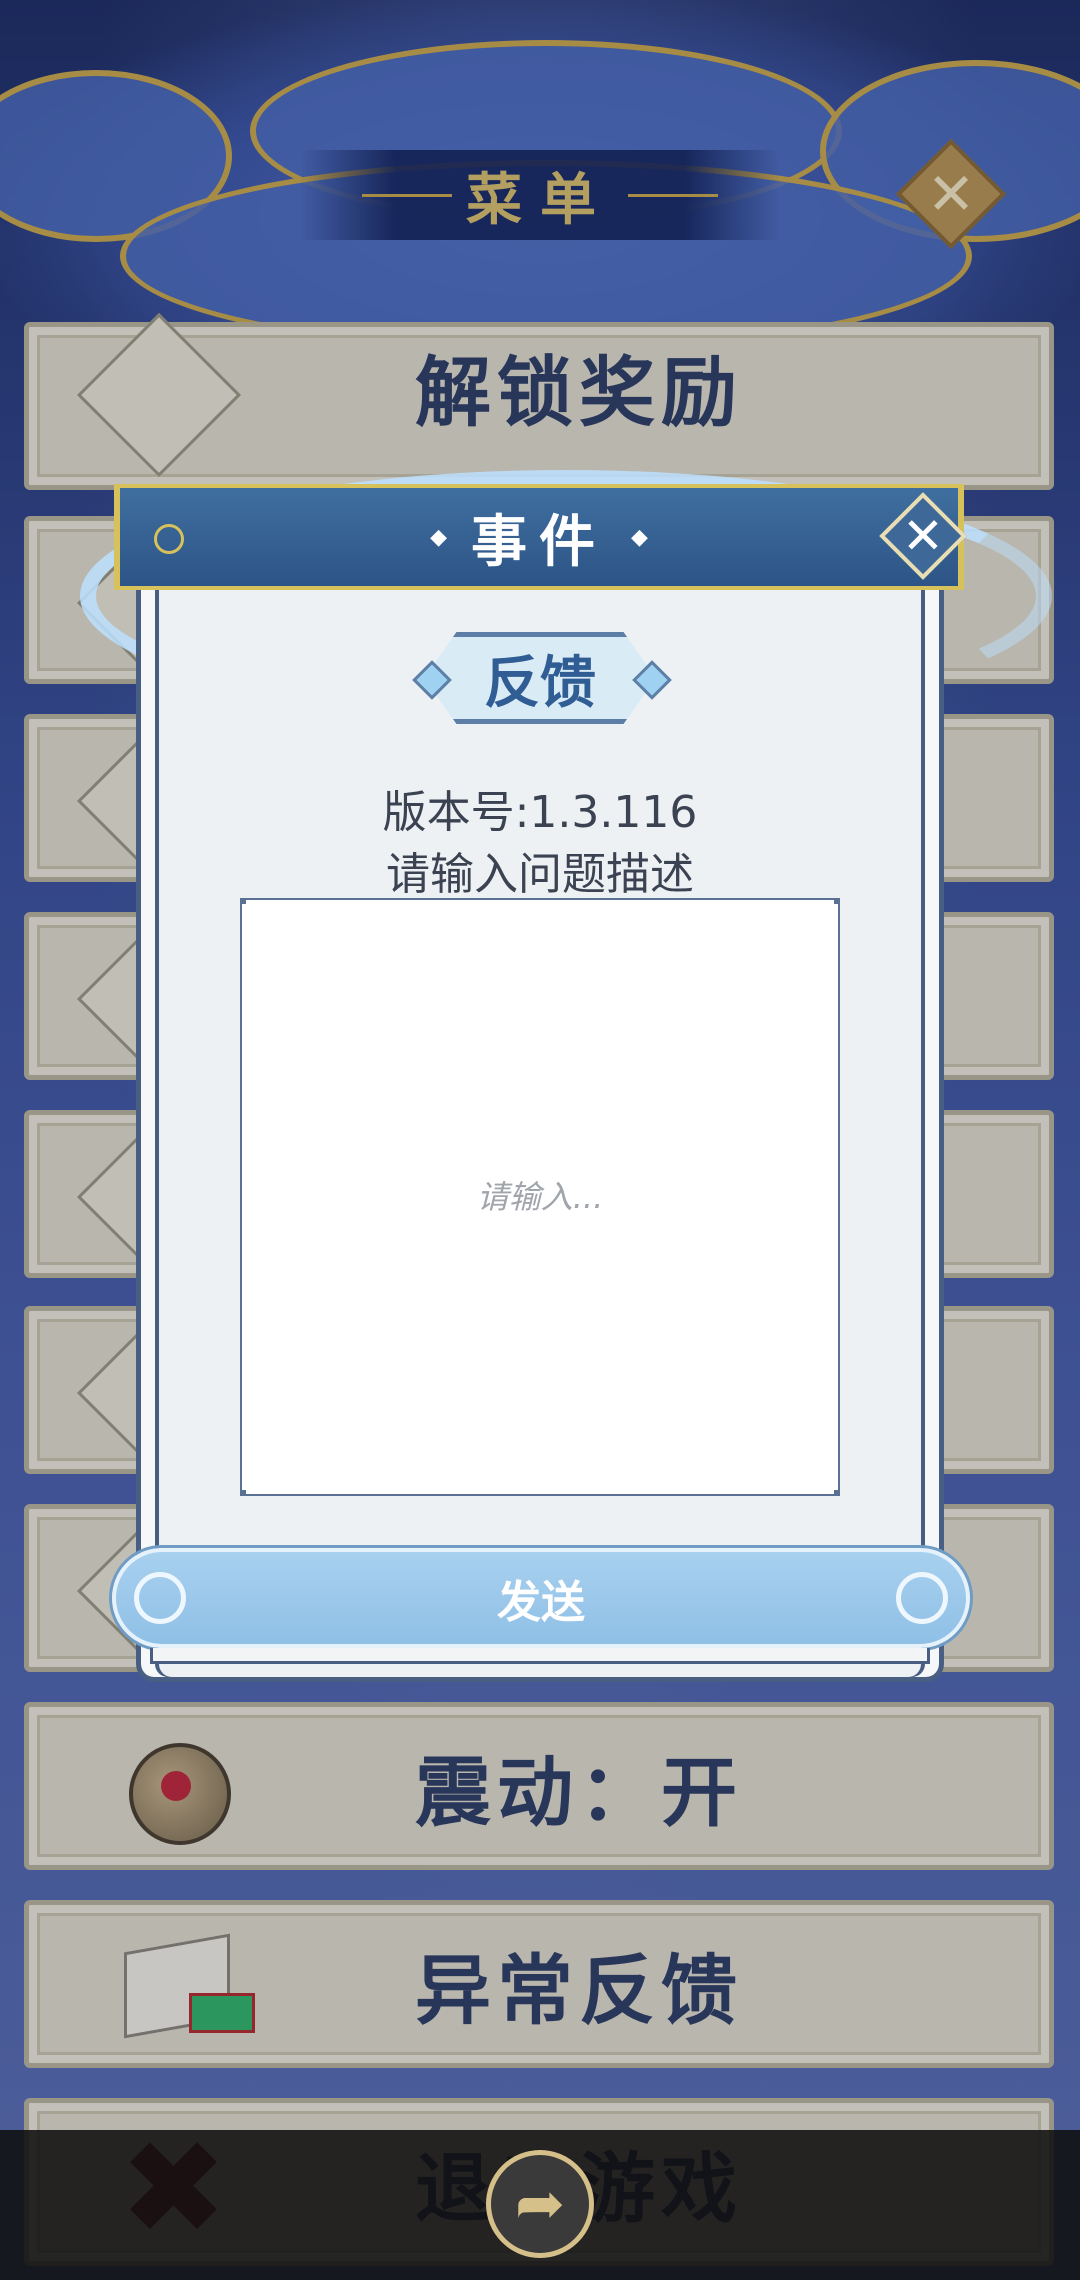  I want to click on feedback-input-box, so click(540, 1197).